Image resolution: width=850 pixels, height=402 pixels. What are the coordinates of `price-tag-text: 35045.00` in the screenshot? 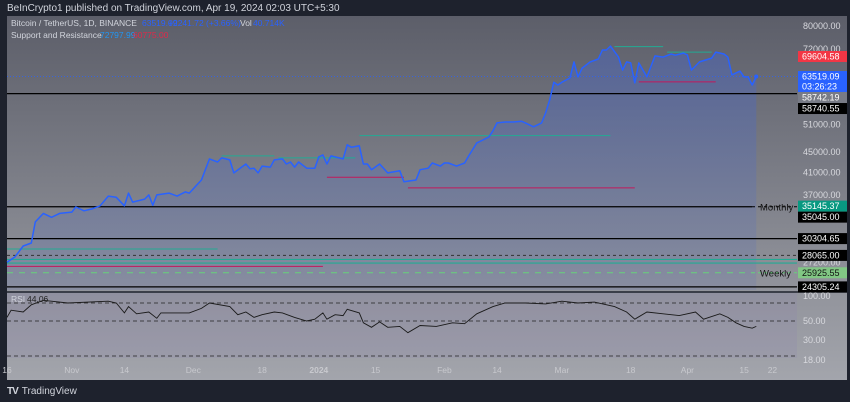 It's located at (821, 217).